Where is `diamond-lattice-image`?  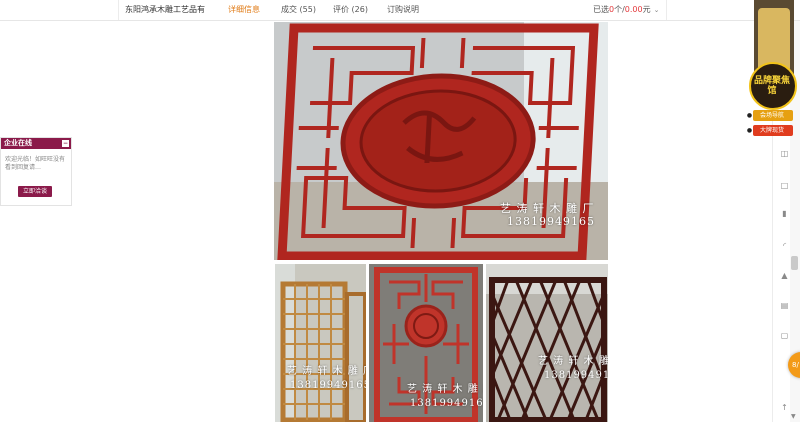 diamond-lattice-image is located at coordinates (547, 343).